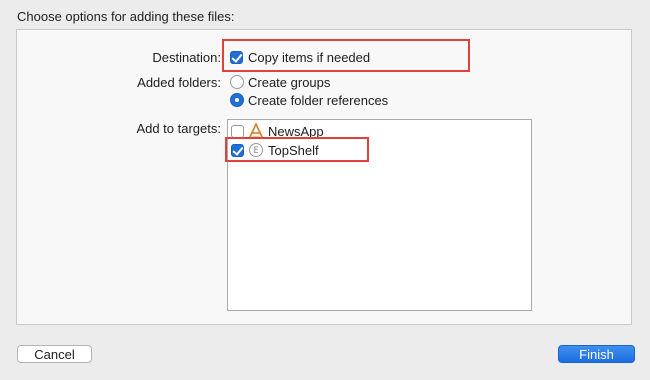 The width and height of the screenshot is (650, 380). Describe the element at coordinates (178, 128) in the screenshot. I see `add-to-targets-label: Add to targets:` at that location.